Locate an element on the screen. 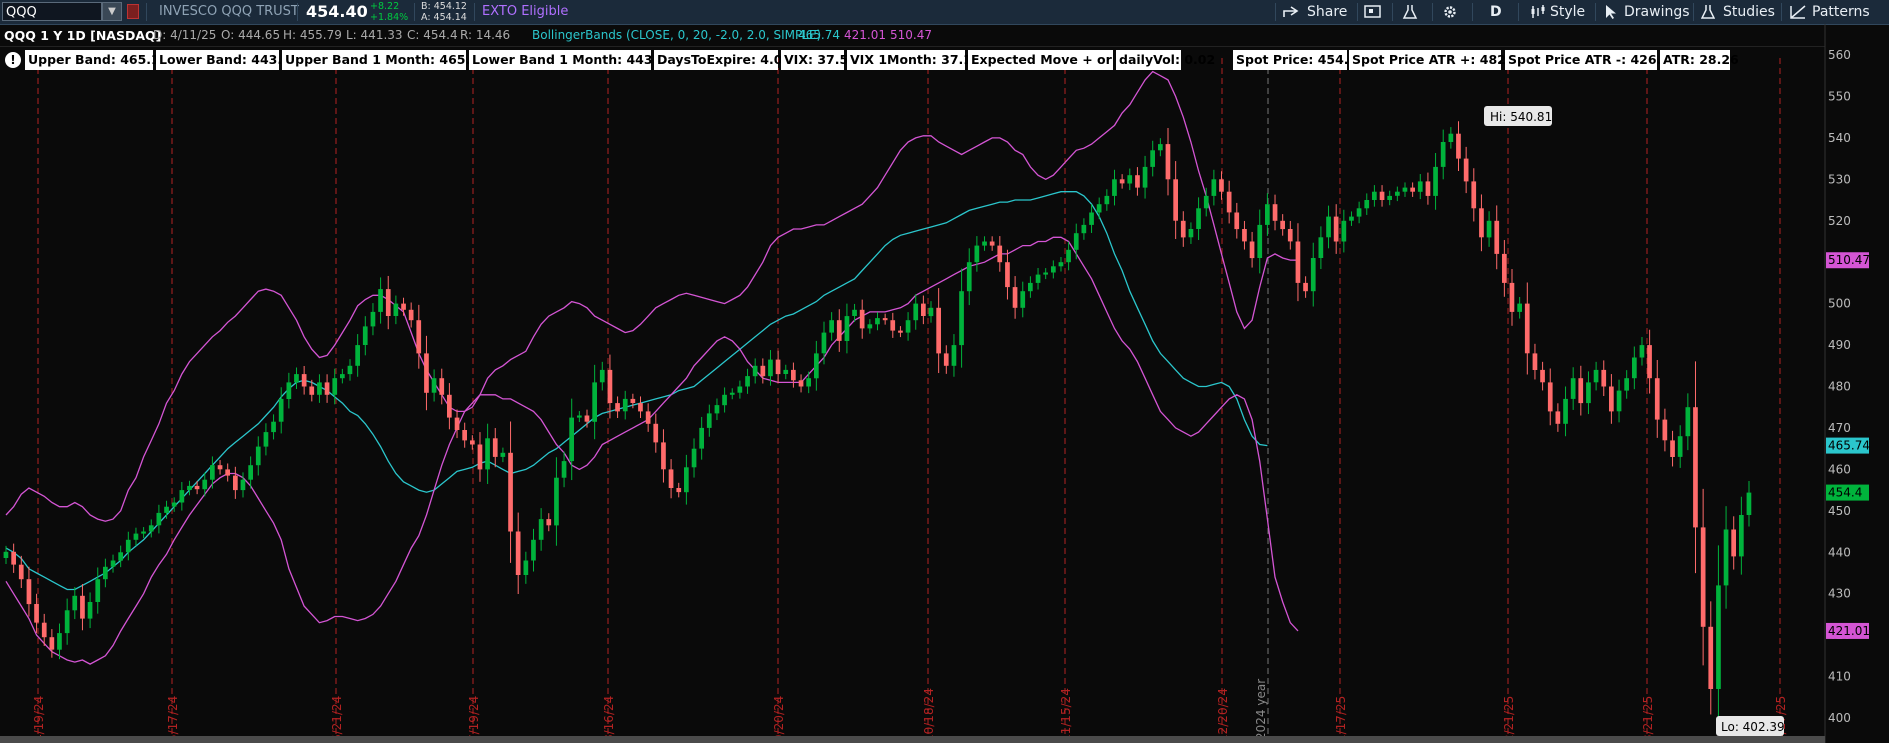 The height and width of the screenshot is (743, 1889). chevron-down-icon: ▼ is located at coordinates (112, 11).